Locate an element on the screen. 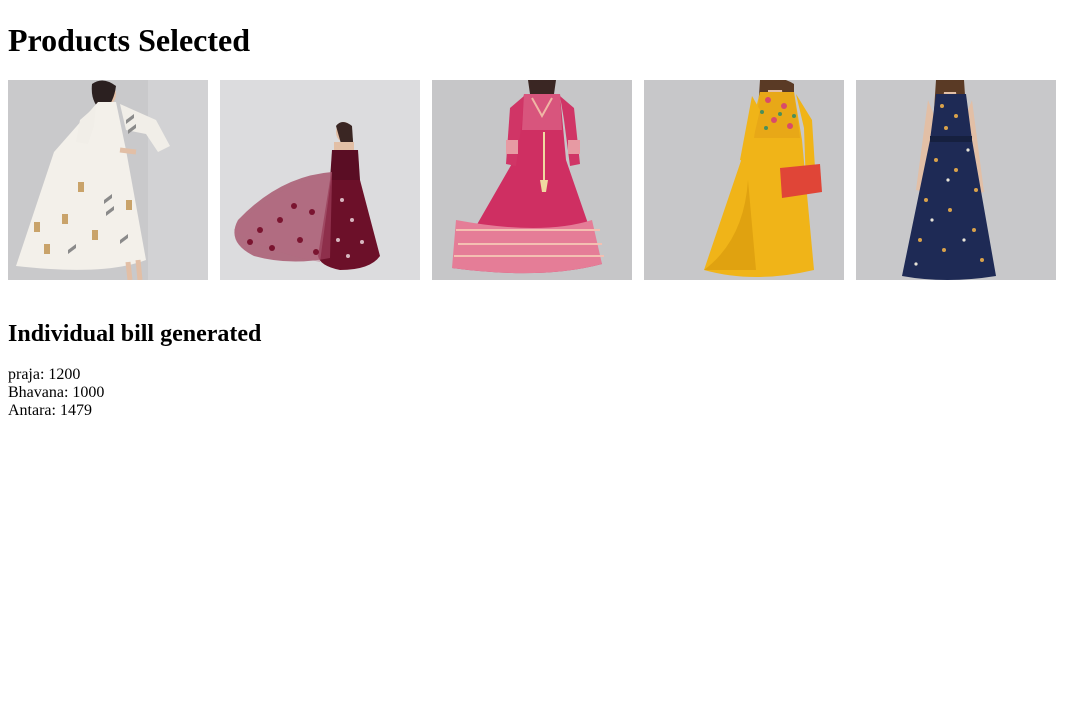 The width and height of the screenshot is (1092, 720). bill-row: Bhavana: 1000 is located at coordinates (56, 392).